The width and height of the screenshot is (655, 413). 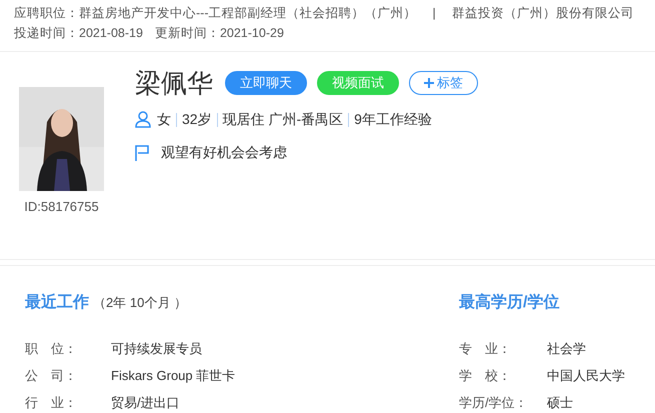 I want to click on candidate-id: ID:58176755, so click(x=61, y=207).